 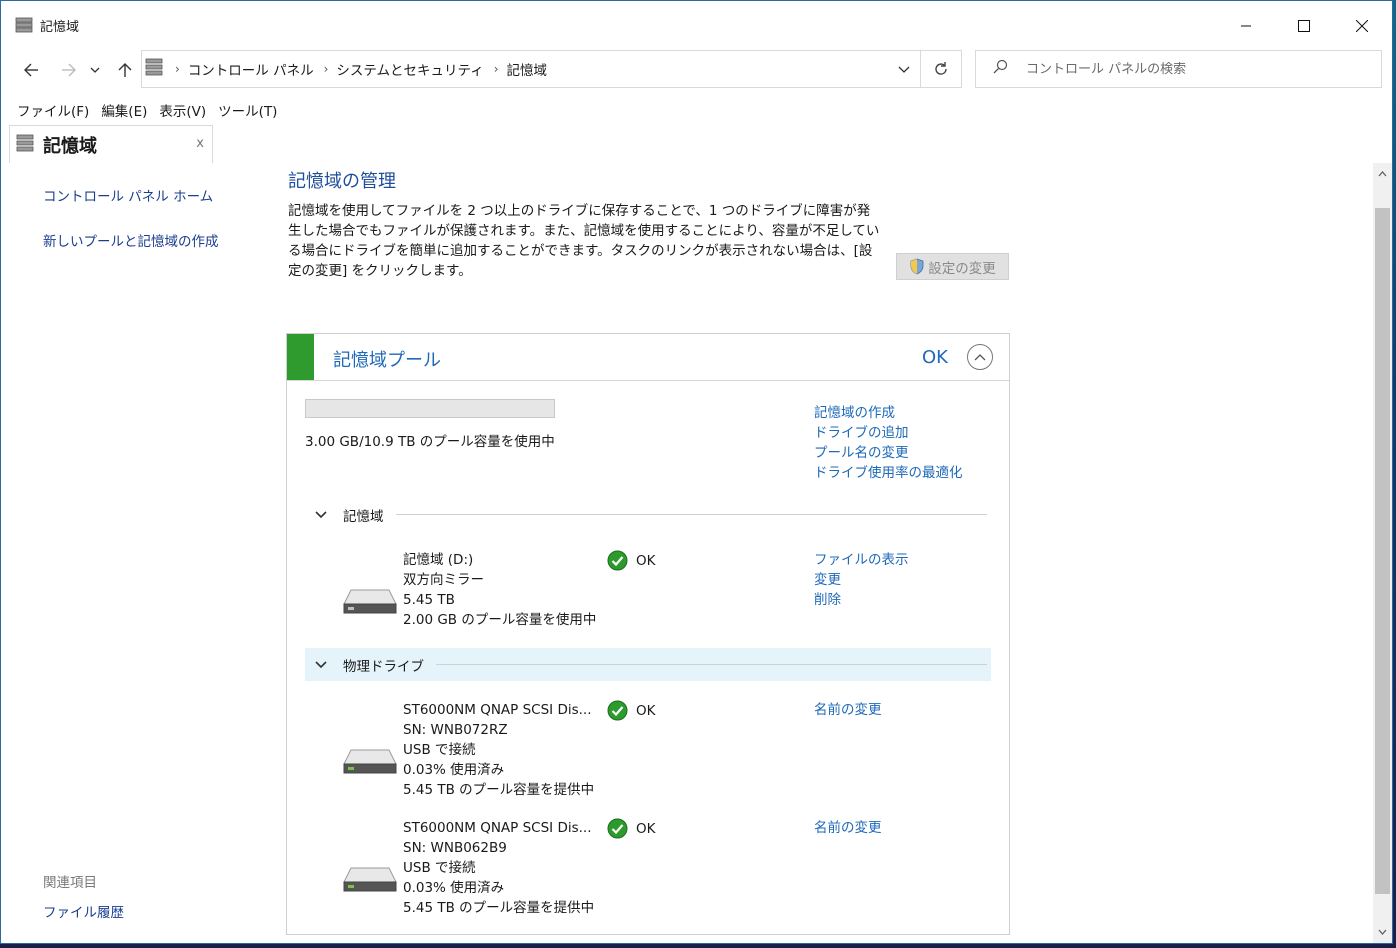 What do you see at coordinates (980, 357) in the screenshot?
I see `pool-collapse-button` at bounding box center [980, 357].